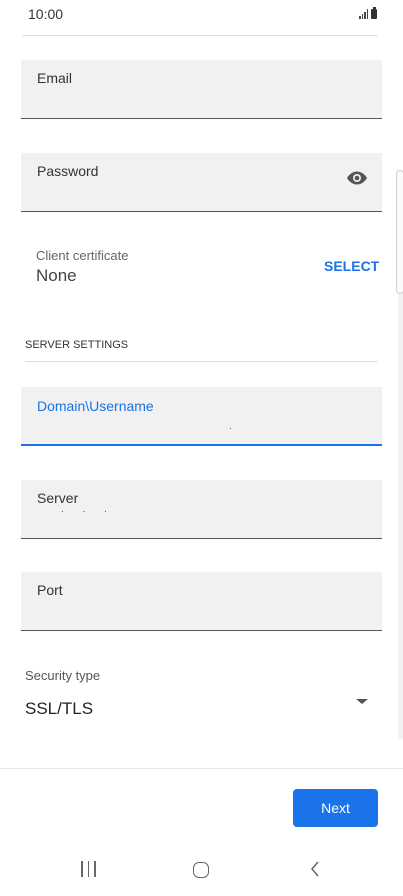 The width and height of the screenshot is (403, 896). I want to click on client-certificate-label: Client certificate, so click(82, 255).